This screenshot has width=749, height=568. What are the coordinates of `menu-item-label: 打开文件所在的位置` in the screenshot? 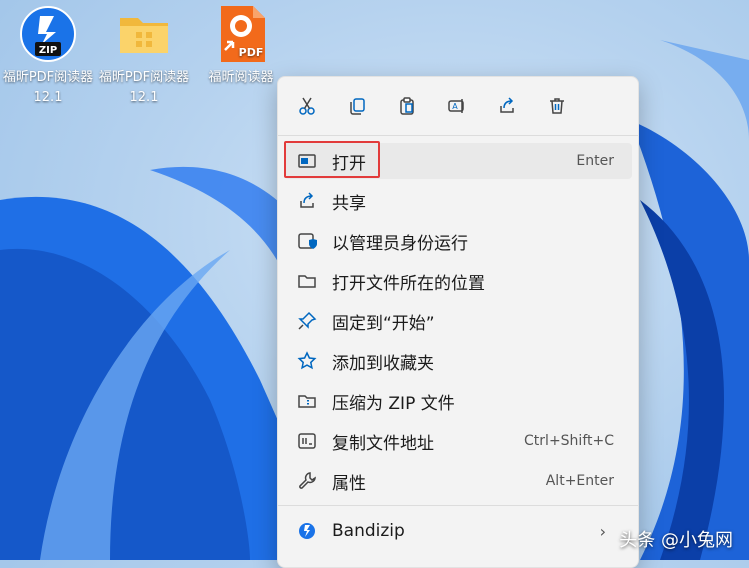 It's located at (408, 283).